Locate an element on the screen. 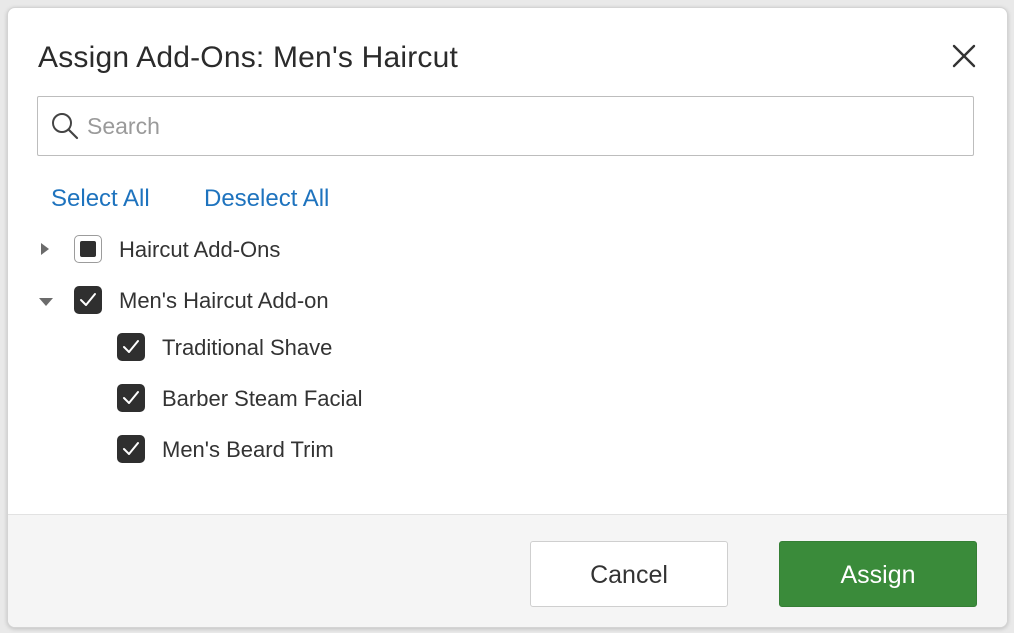 This screenshot has height=633, width=1014. search-input is located at coordinates (517, 126).